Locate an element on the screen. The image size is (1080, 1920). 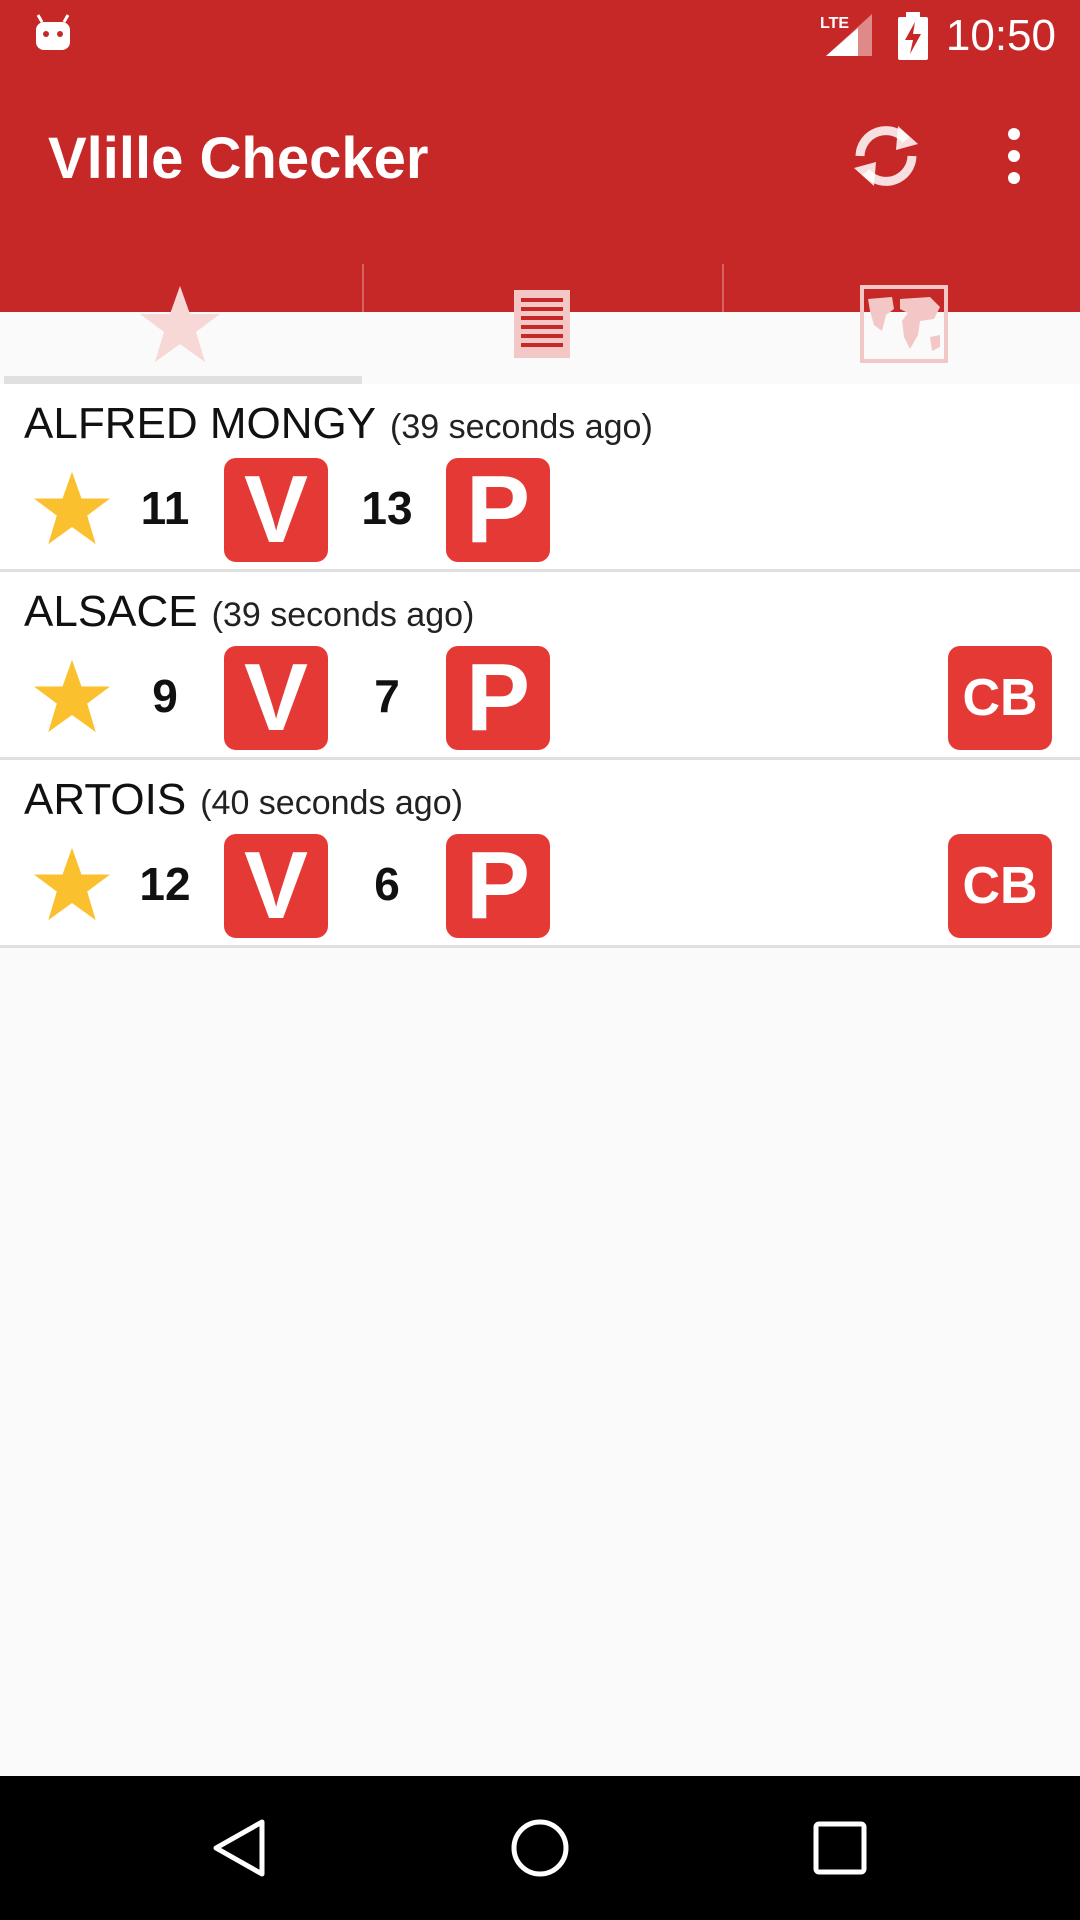
star-icon is located at coordinates (180, 324).